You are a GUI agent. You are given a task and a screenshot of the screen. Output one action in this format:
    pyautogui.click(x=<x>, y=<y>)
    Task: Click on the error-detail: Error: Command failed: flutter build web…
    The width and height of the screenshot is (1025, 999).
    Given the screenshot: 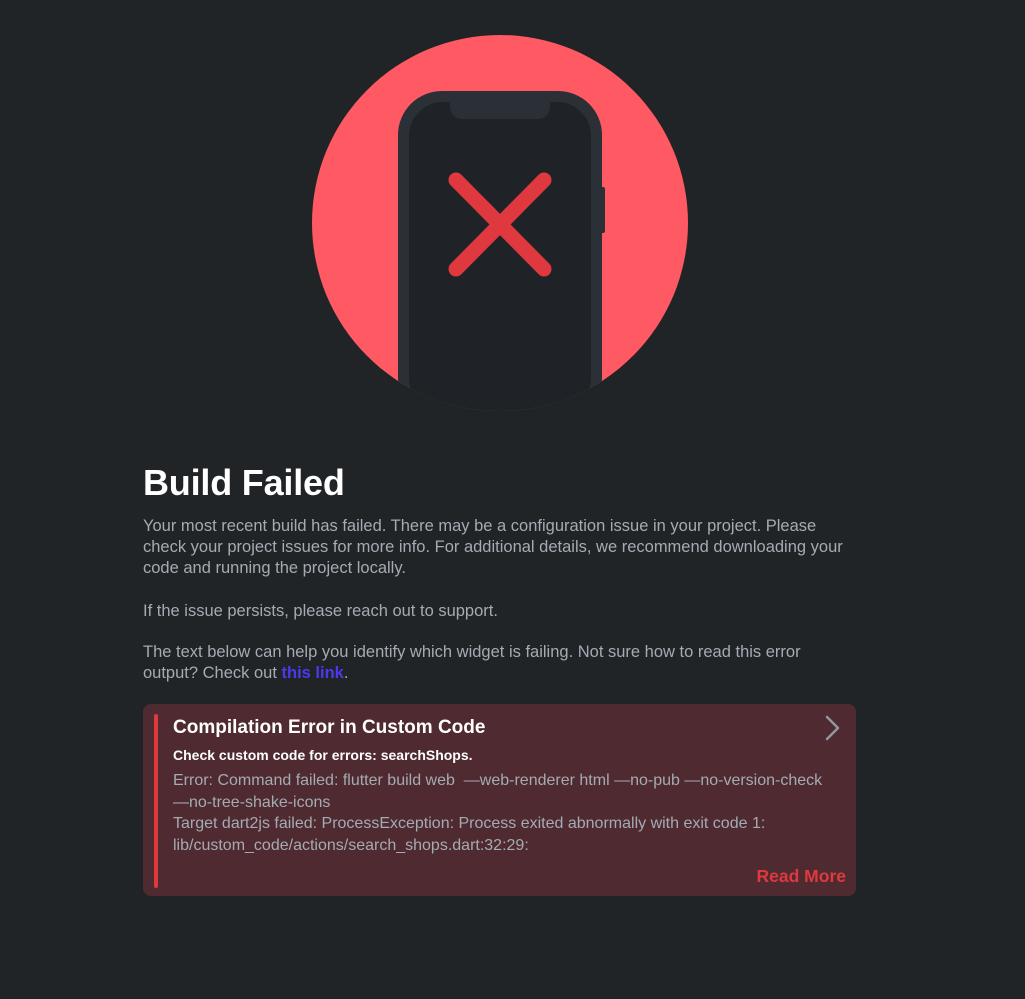 What is the action you would take?
    pyautogui.click(x=498, y=813)
    